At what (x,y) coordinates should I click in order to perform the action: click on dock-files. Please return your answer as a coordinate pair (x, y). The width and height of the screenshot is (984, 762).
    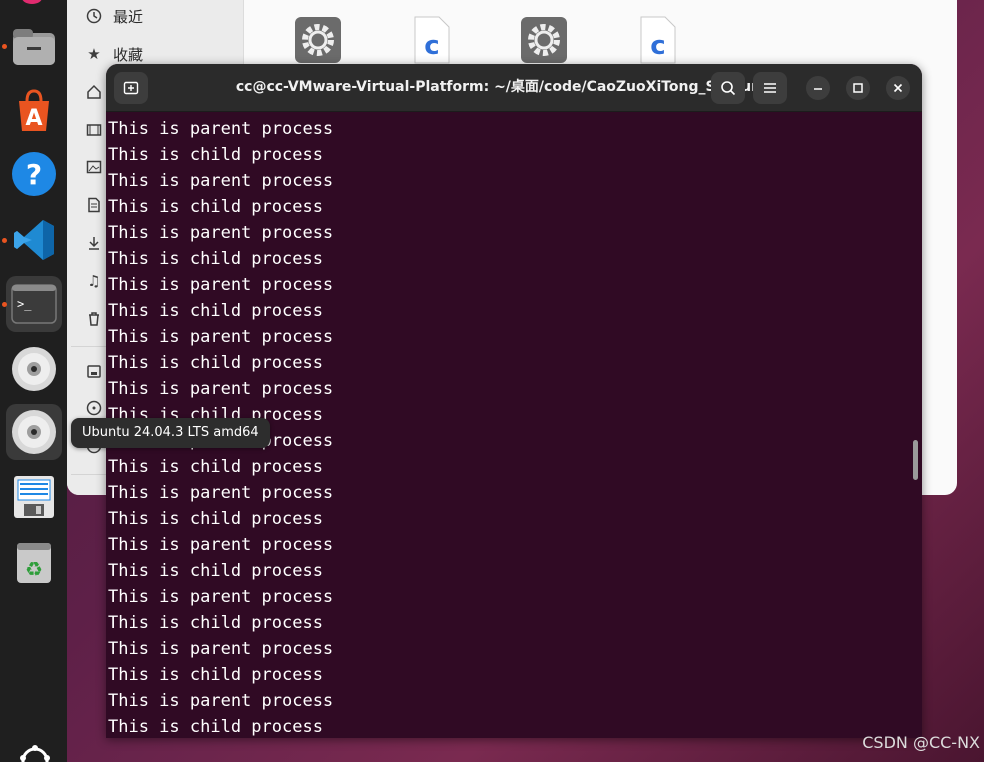
    Looking at the image, I should click on (34, 46).